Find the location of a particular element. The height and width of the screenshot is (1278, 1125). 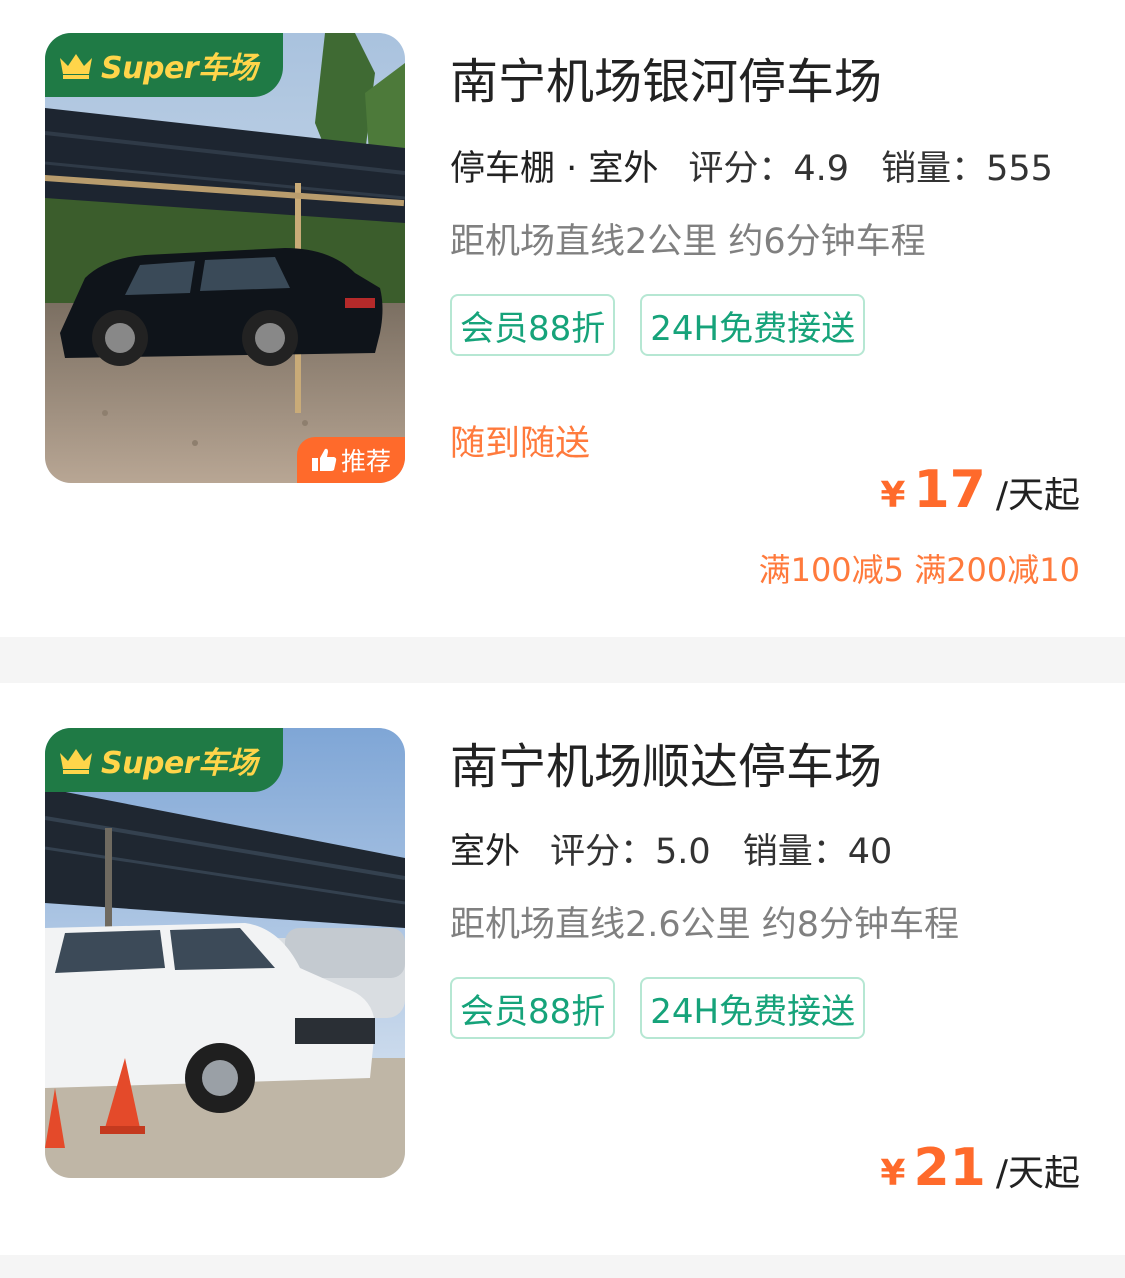

lot-price: ¥ 17 /天起 is located at coordinates (980, 490).